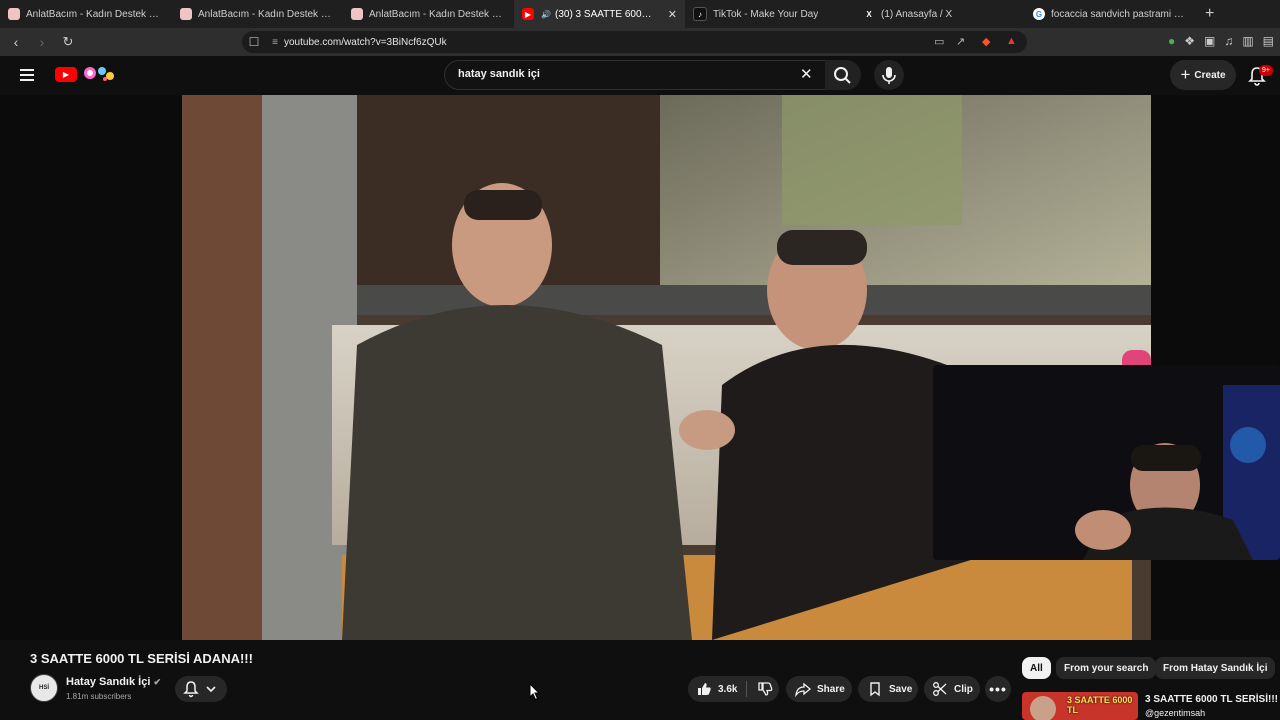  Describe the element at coordinates (728, 689) in the screenshot. I see `like-count: 3.6k` at that location.